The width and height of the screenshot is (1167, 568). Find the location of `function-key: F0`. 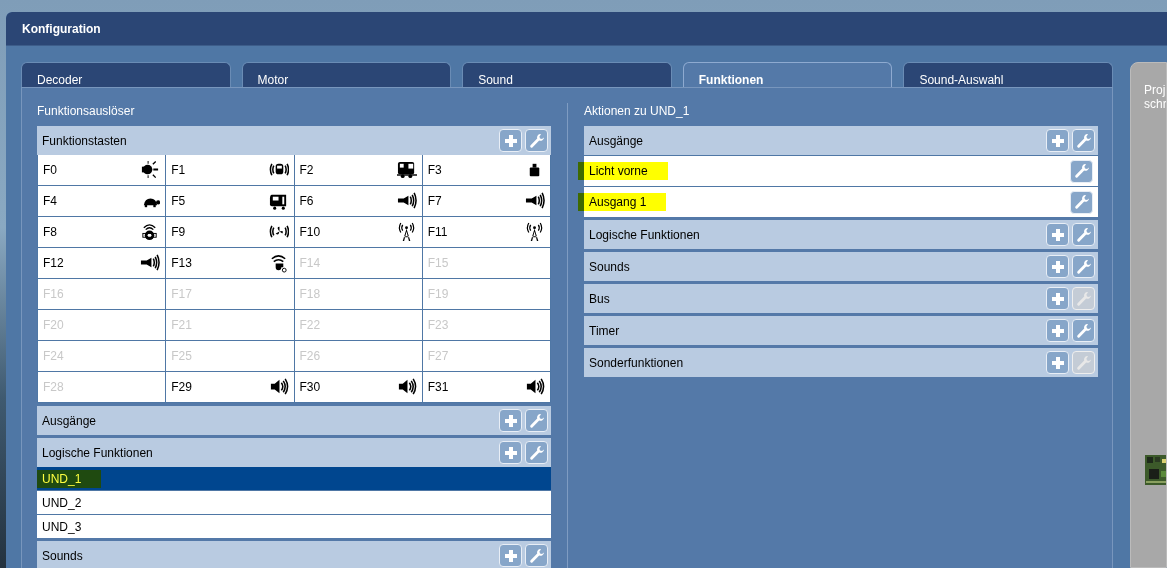

function-key: F0 is located at coordinates (102, 170).